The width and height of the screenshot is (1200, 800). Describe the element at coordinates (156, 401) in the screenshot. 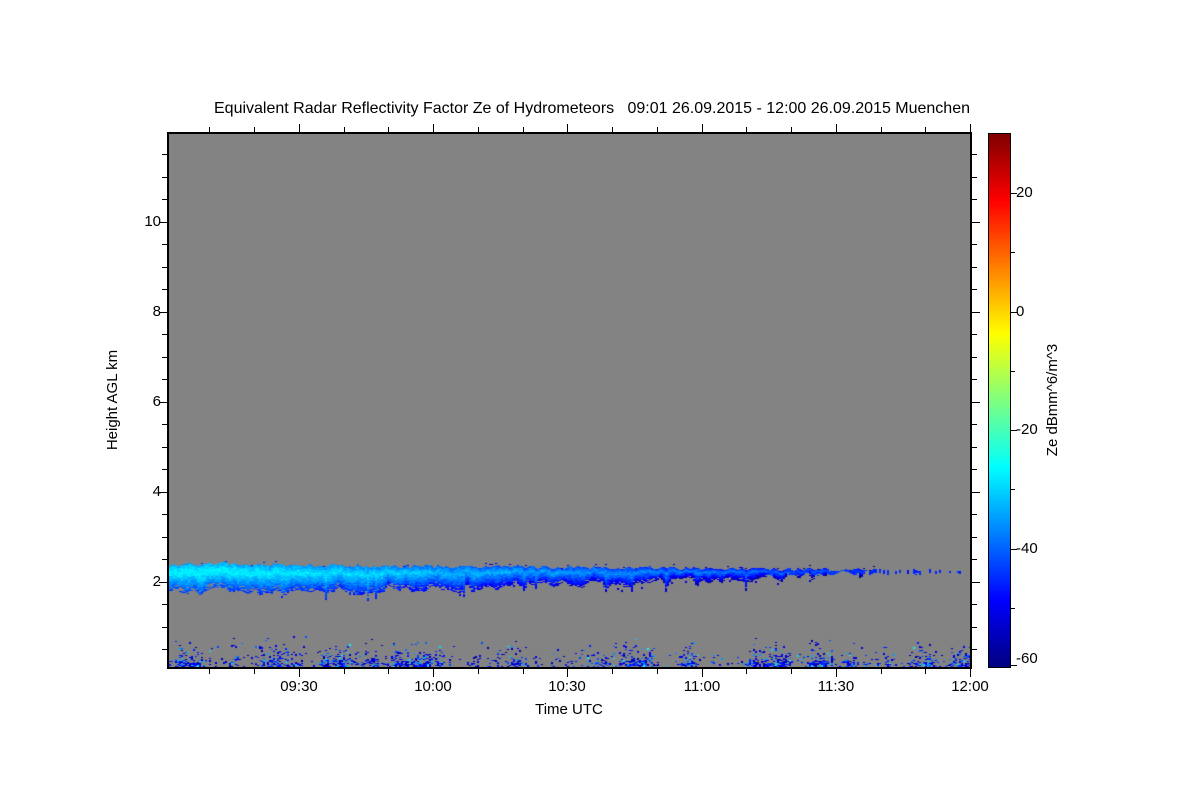

I see `y-tick-label: 6` at that location.